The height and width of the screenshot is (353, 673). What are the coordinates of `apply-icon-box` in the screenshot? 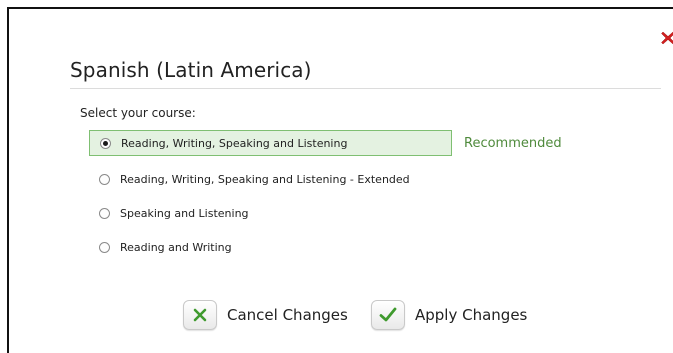 It's located at (388, 315).